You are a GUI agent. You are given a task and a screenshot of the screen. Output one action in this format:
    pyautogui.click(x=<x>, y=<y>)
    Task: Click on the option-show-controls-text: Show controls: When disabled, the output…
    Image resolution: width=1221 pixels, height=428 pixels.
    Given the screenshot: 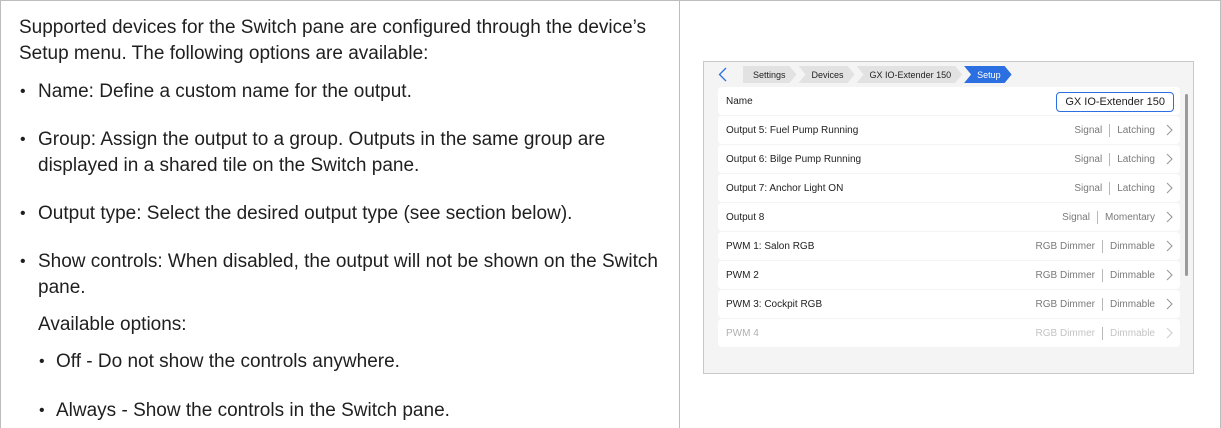 What is the action you would take?
    pyautogui.click(x=348, y=274)
    